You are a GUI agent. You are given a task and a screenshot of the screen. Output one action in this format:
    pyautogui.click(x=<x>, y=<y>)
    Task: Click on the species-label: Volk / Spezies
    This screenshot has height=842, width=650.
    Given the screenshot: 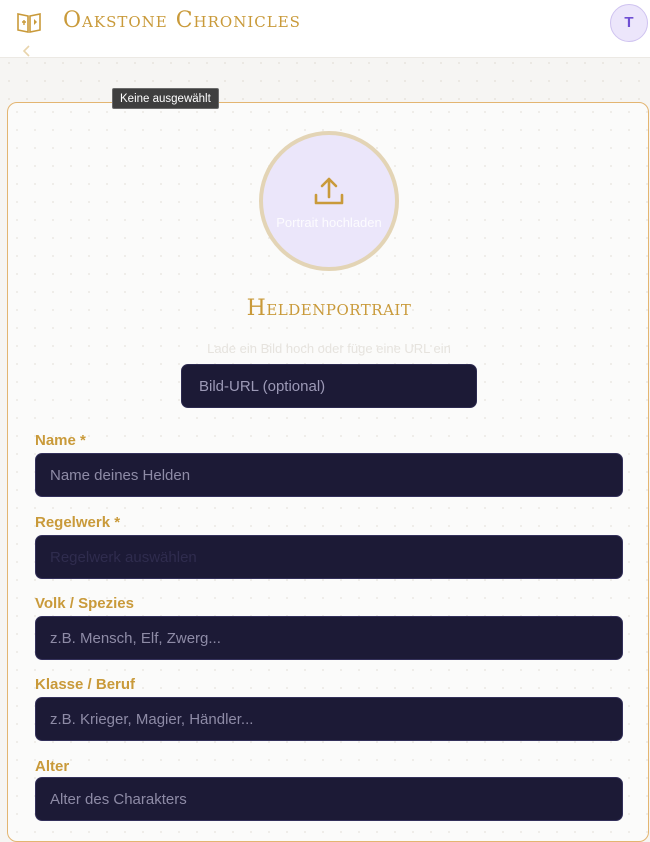 What is the action you would take?
    pyautogui.click(x=84, y=603)
    